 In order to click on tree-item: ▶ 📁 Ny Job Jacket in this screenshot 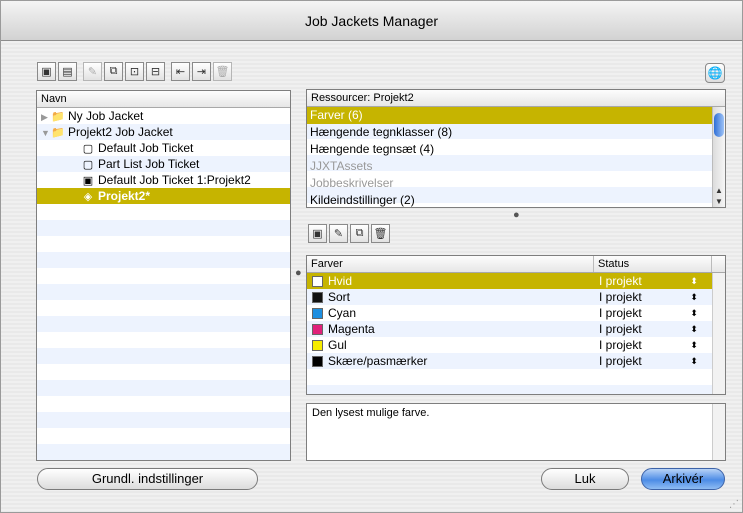, I will do `click(163, 116)`.